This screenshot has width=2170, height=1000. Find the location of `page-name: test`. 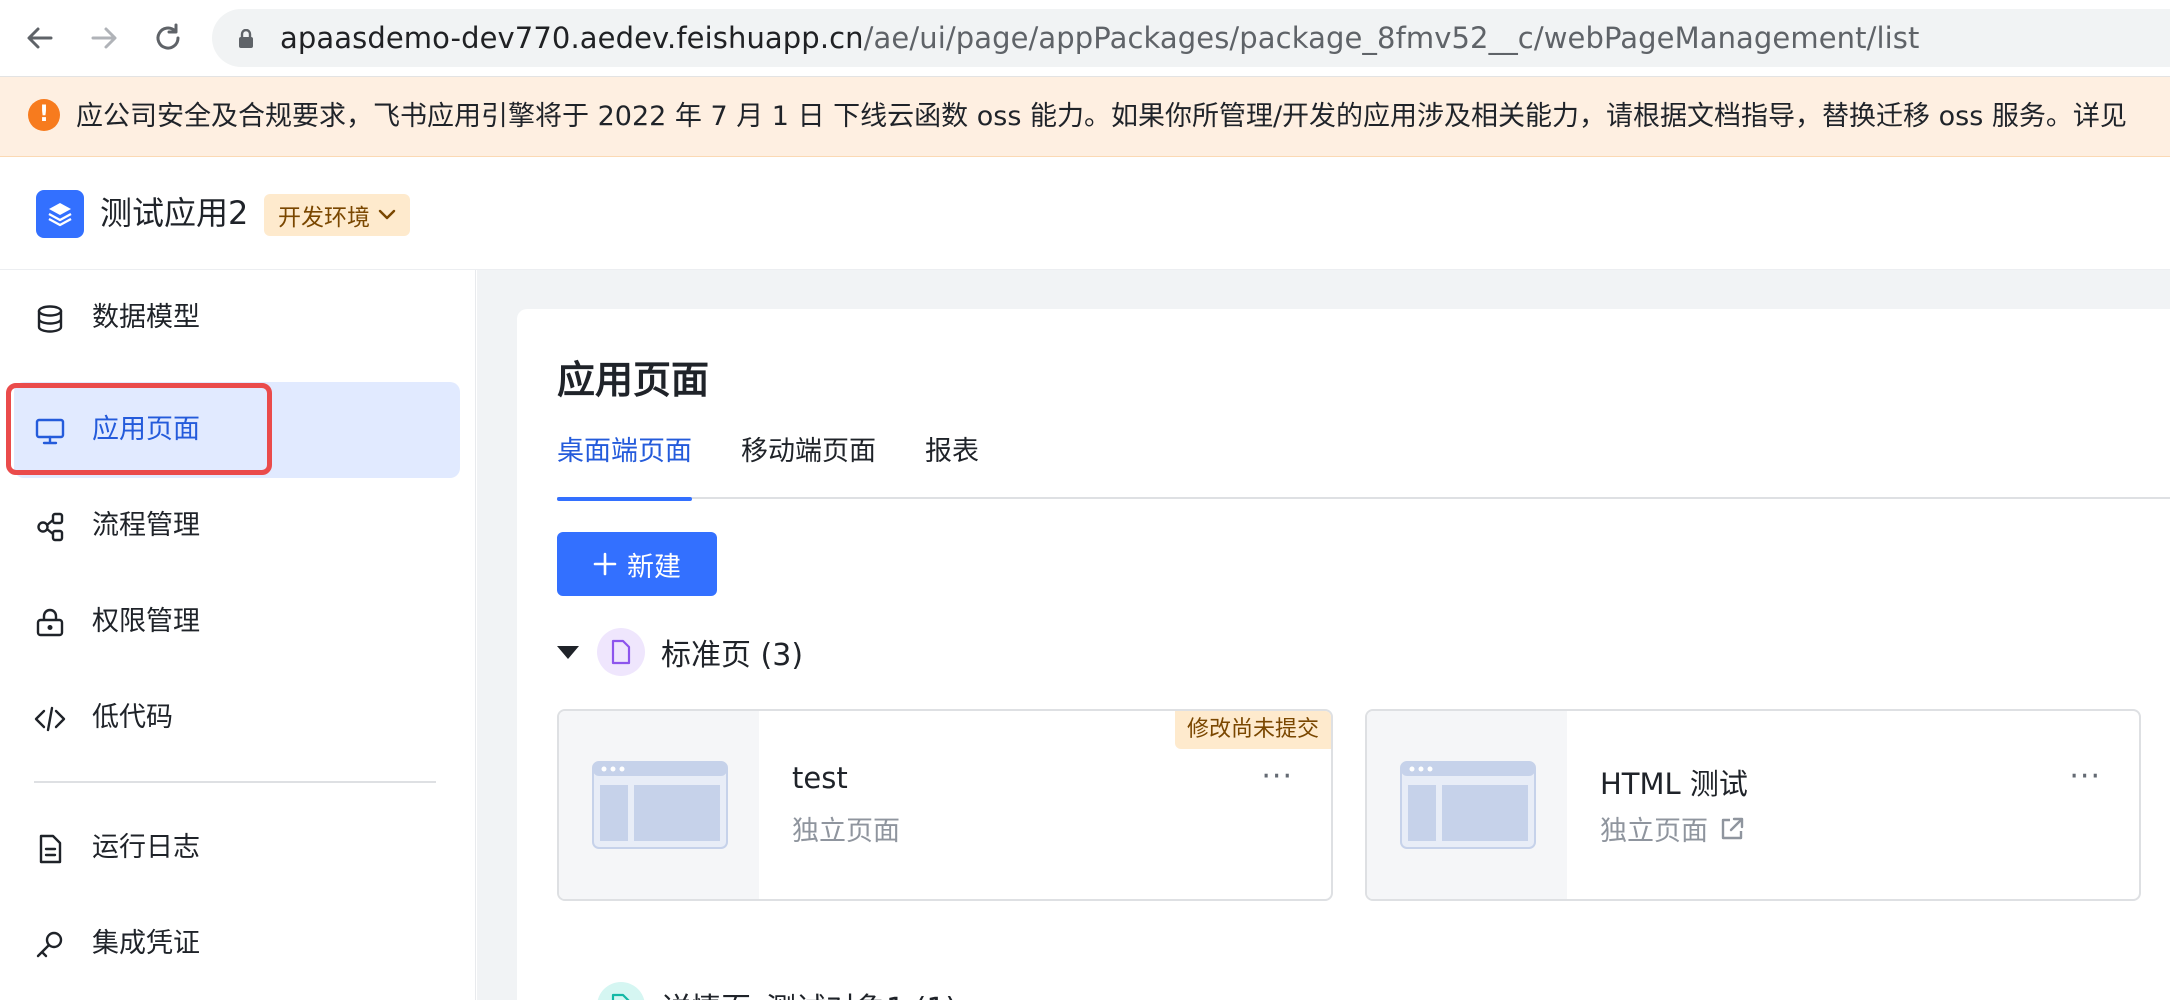

page-name: test is located at coordinates (820, 778).